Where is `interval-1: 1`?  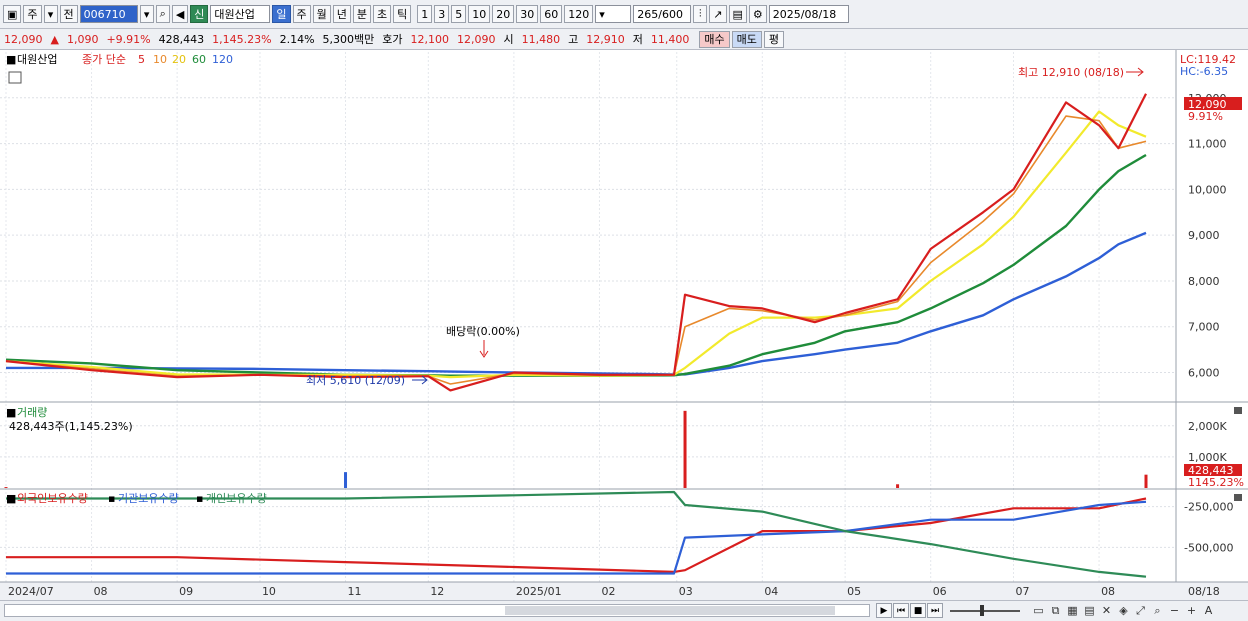 interval-1: 1 is located at coordinates (425, 14).